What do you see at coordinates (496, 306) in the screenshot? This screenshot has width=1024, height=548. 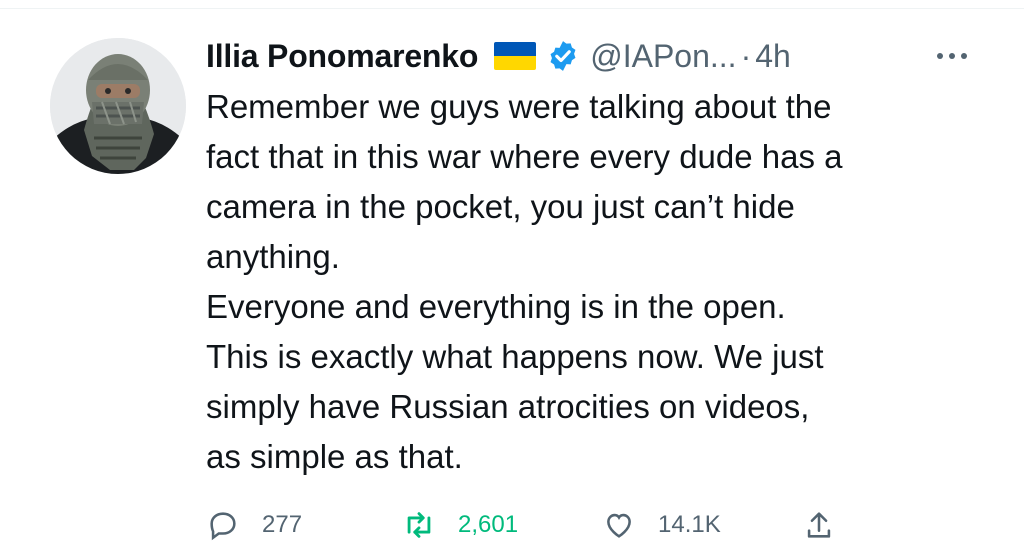 I see `tweet-text-line: Everyone and everything is in the open.` at bounding box center [496, 306].